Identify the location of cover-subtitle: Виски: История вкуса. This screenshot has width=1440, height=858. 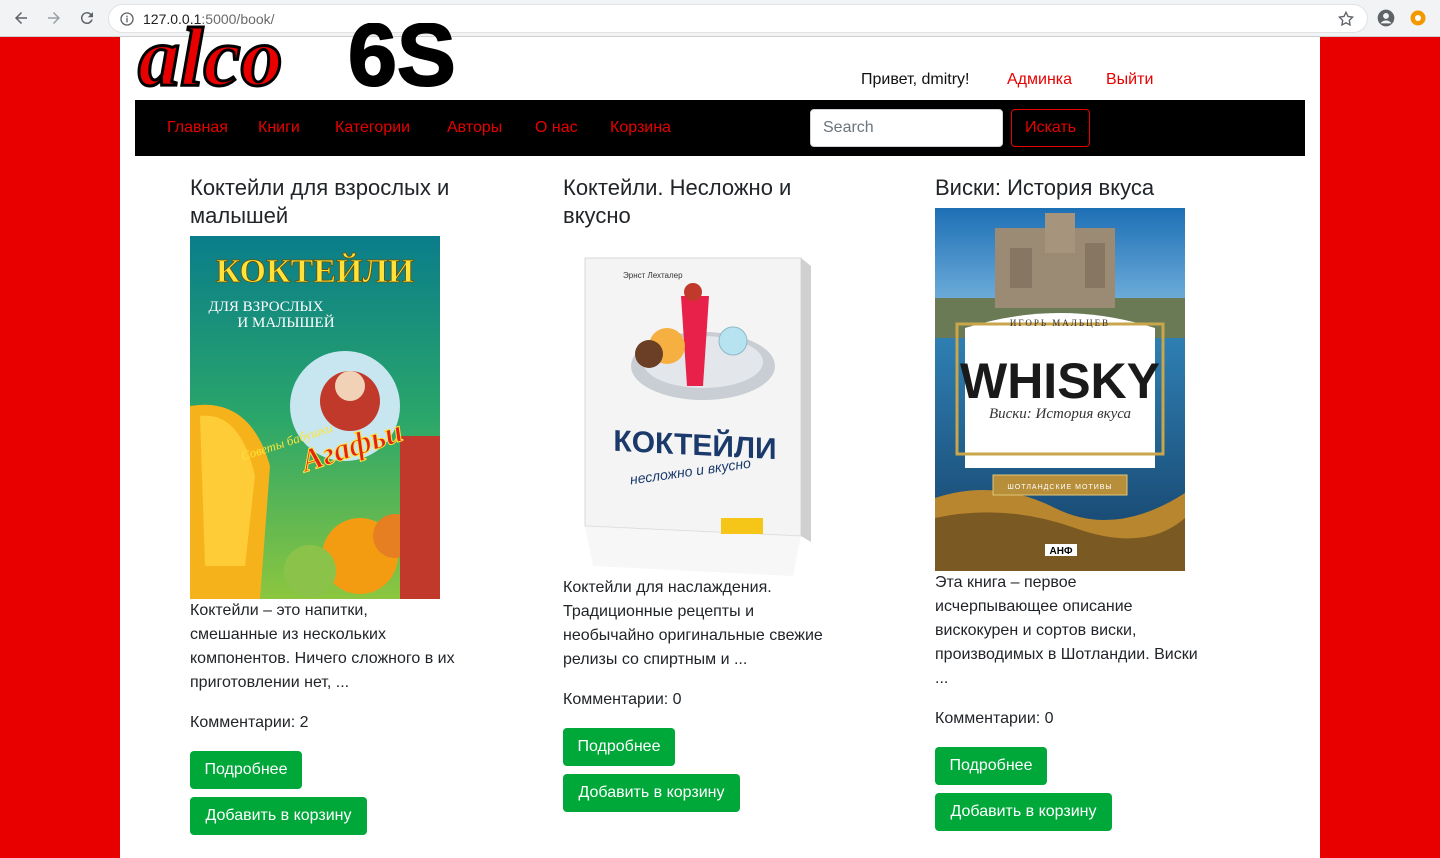
(1060, 414).